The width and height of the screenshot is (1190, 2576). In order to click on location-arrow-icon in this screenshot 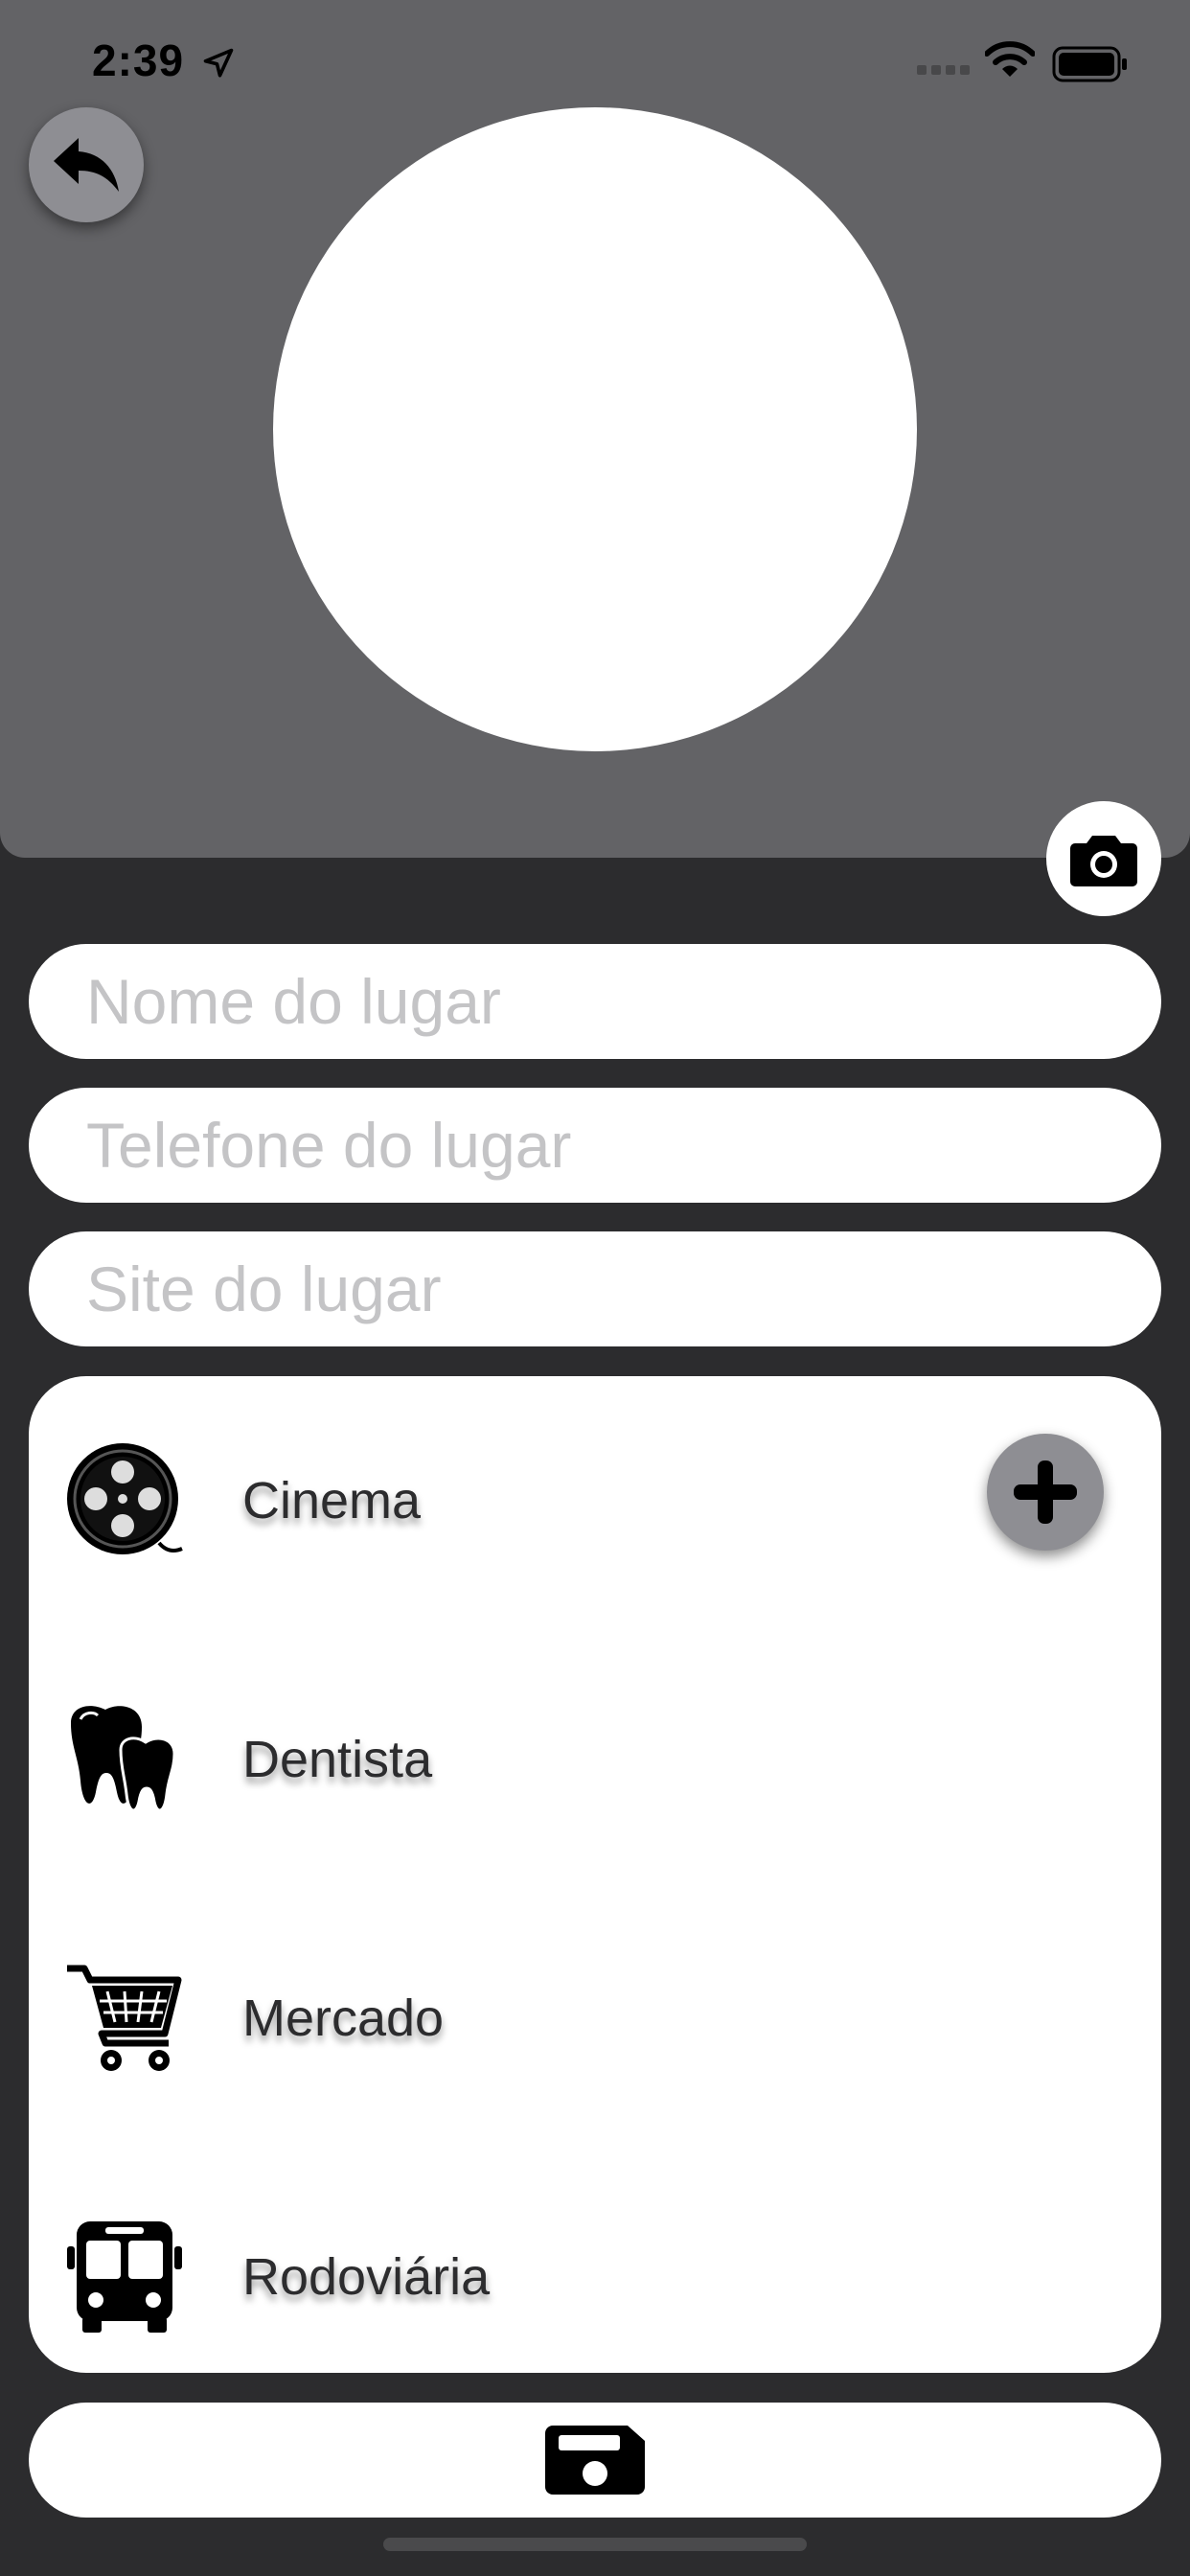, I will do `click(218, 63)`.